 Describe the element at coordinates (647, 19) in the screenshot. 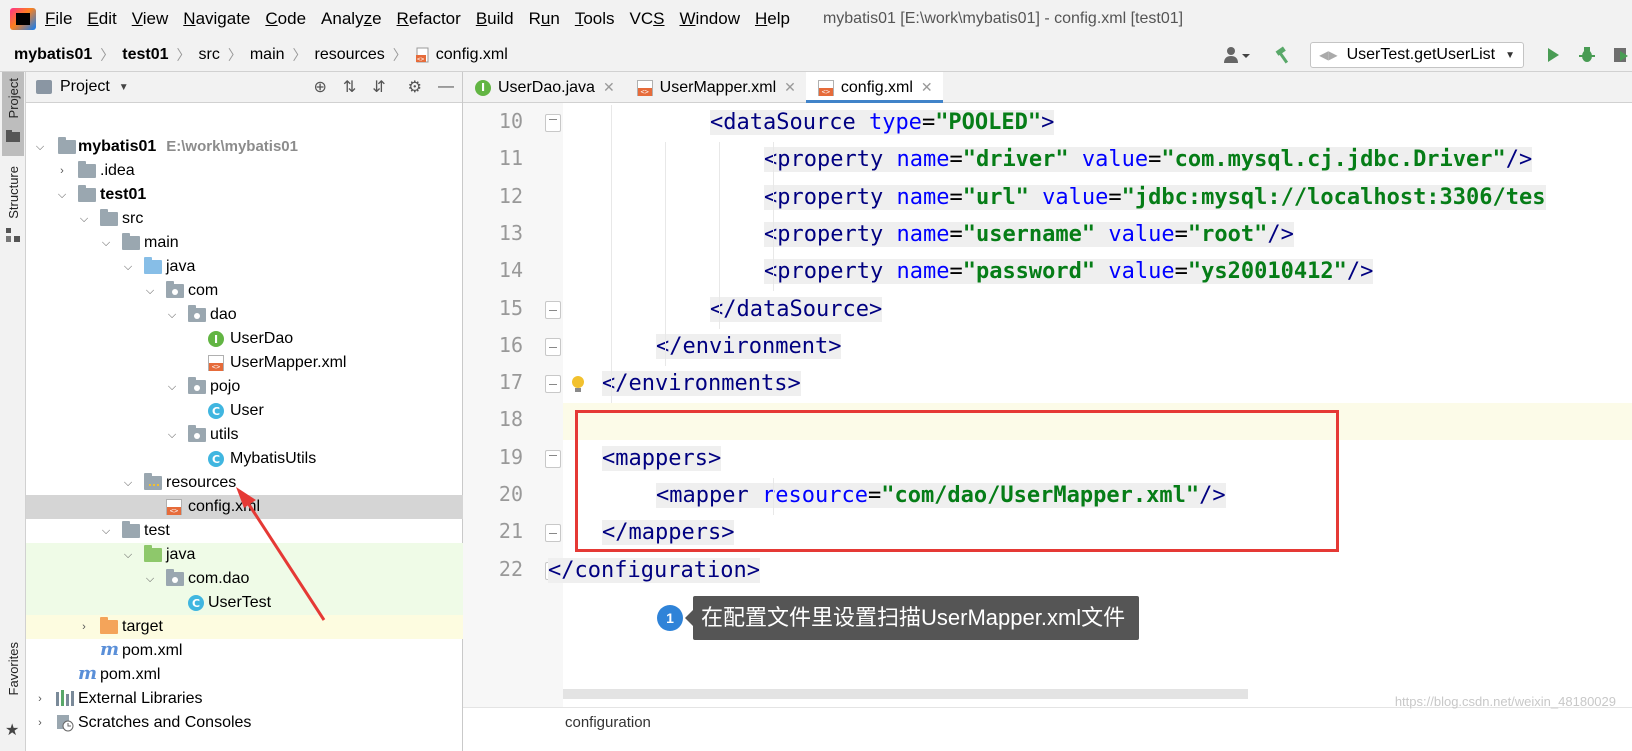

I see `menu-vcs: VCS` at that location.